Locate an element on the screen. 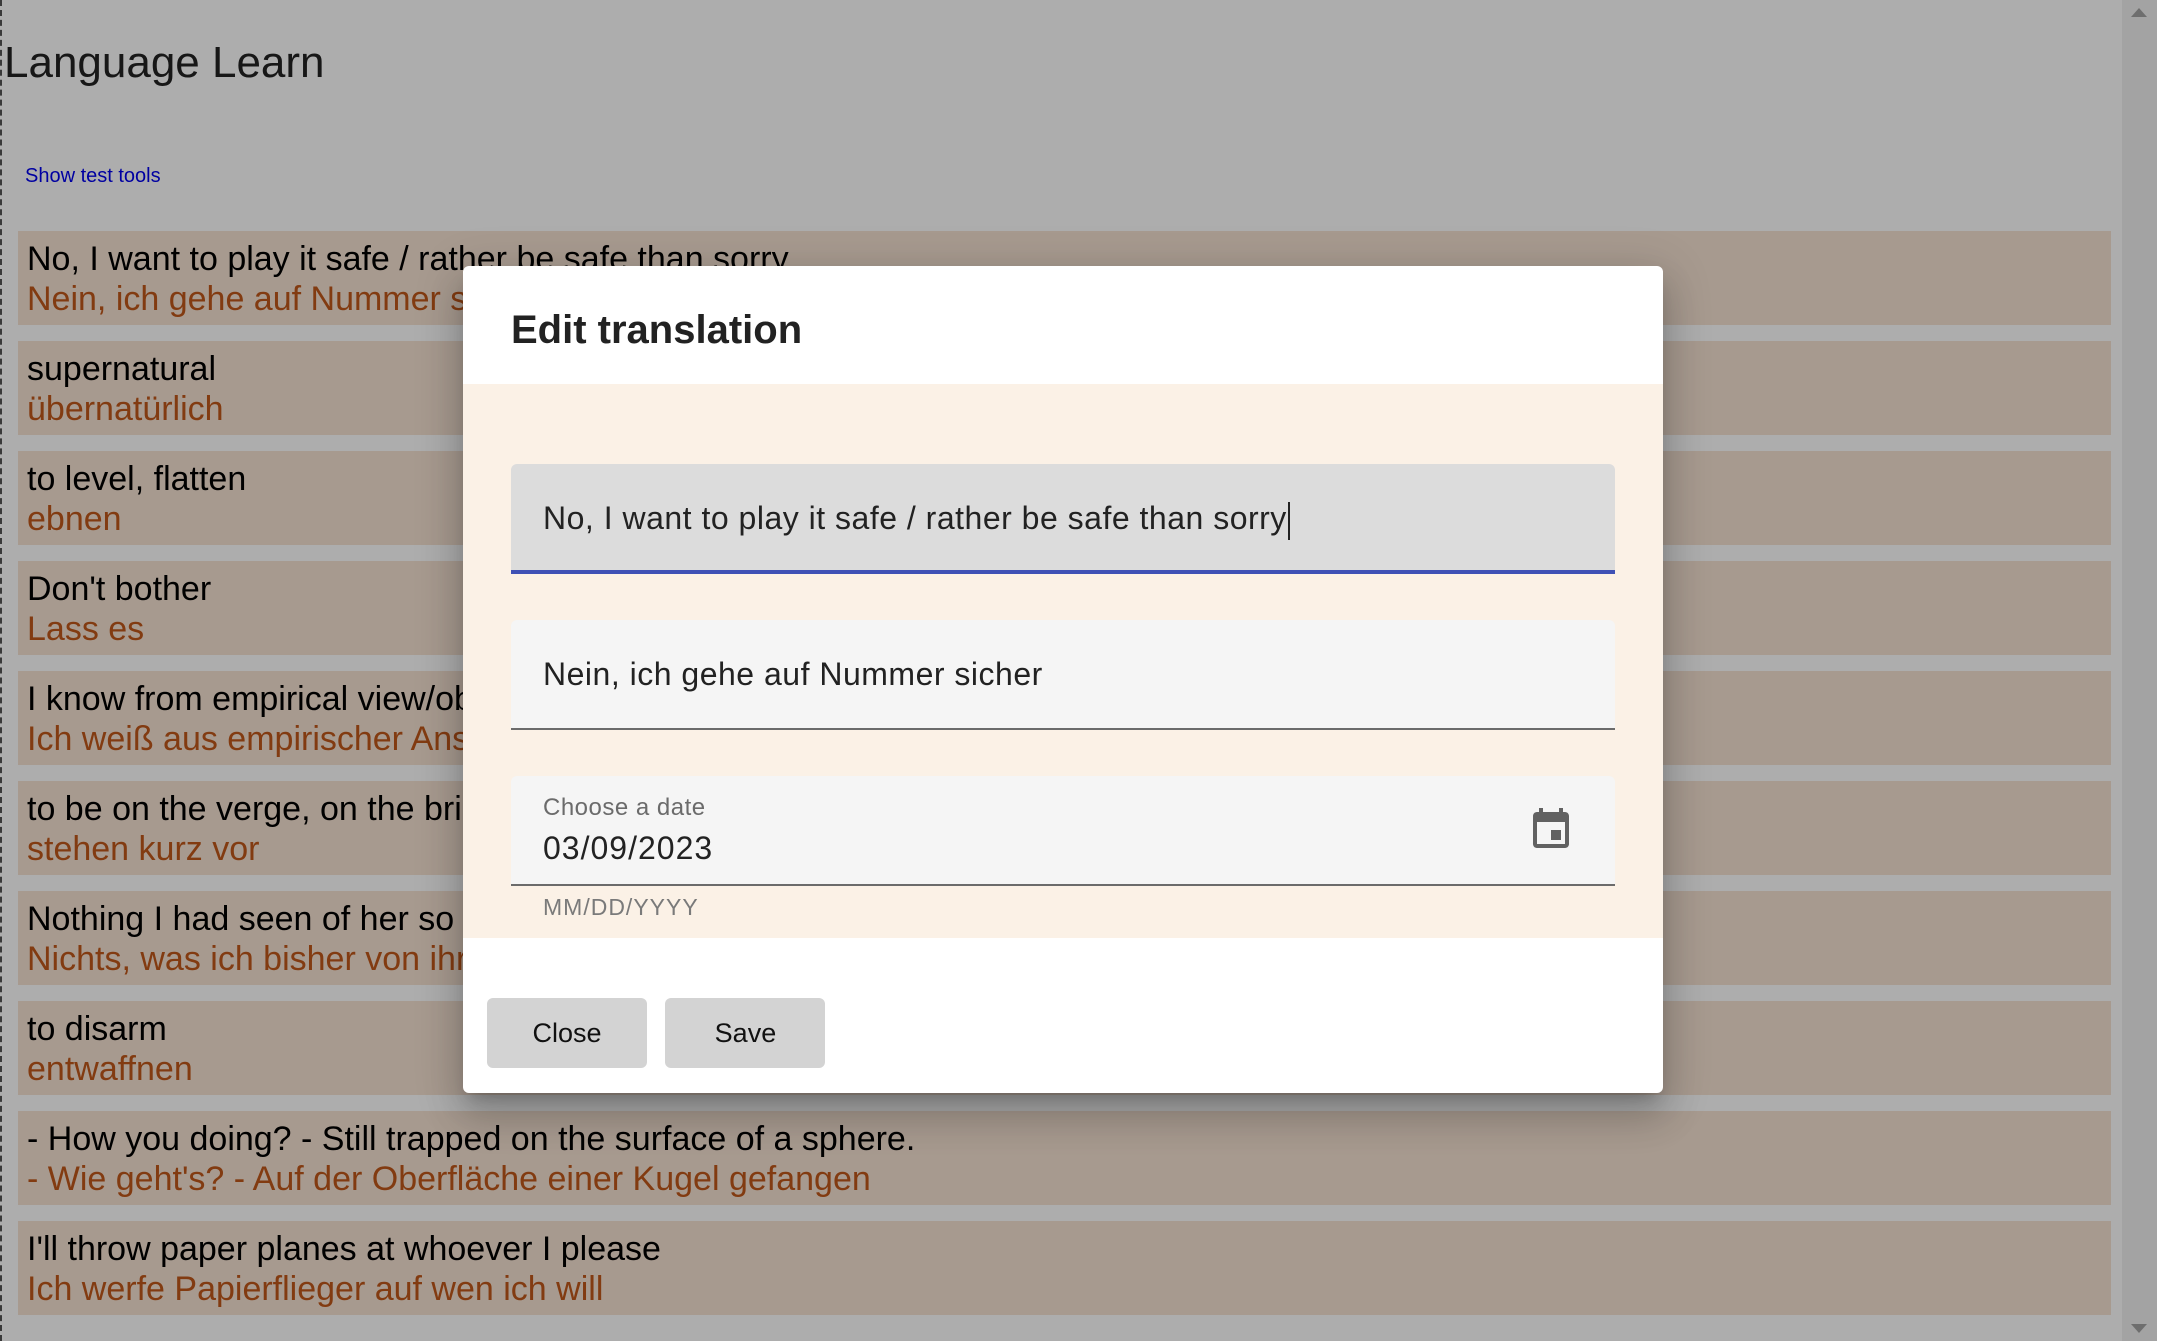 The image size is (2157, 1341). dialog-title: Edit translation is located at coordinates (657, 330).